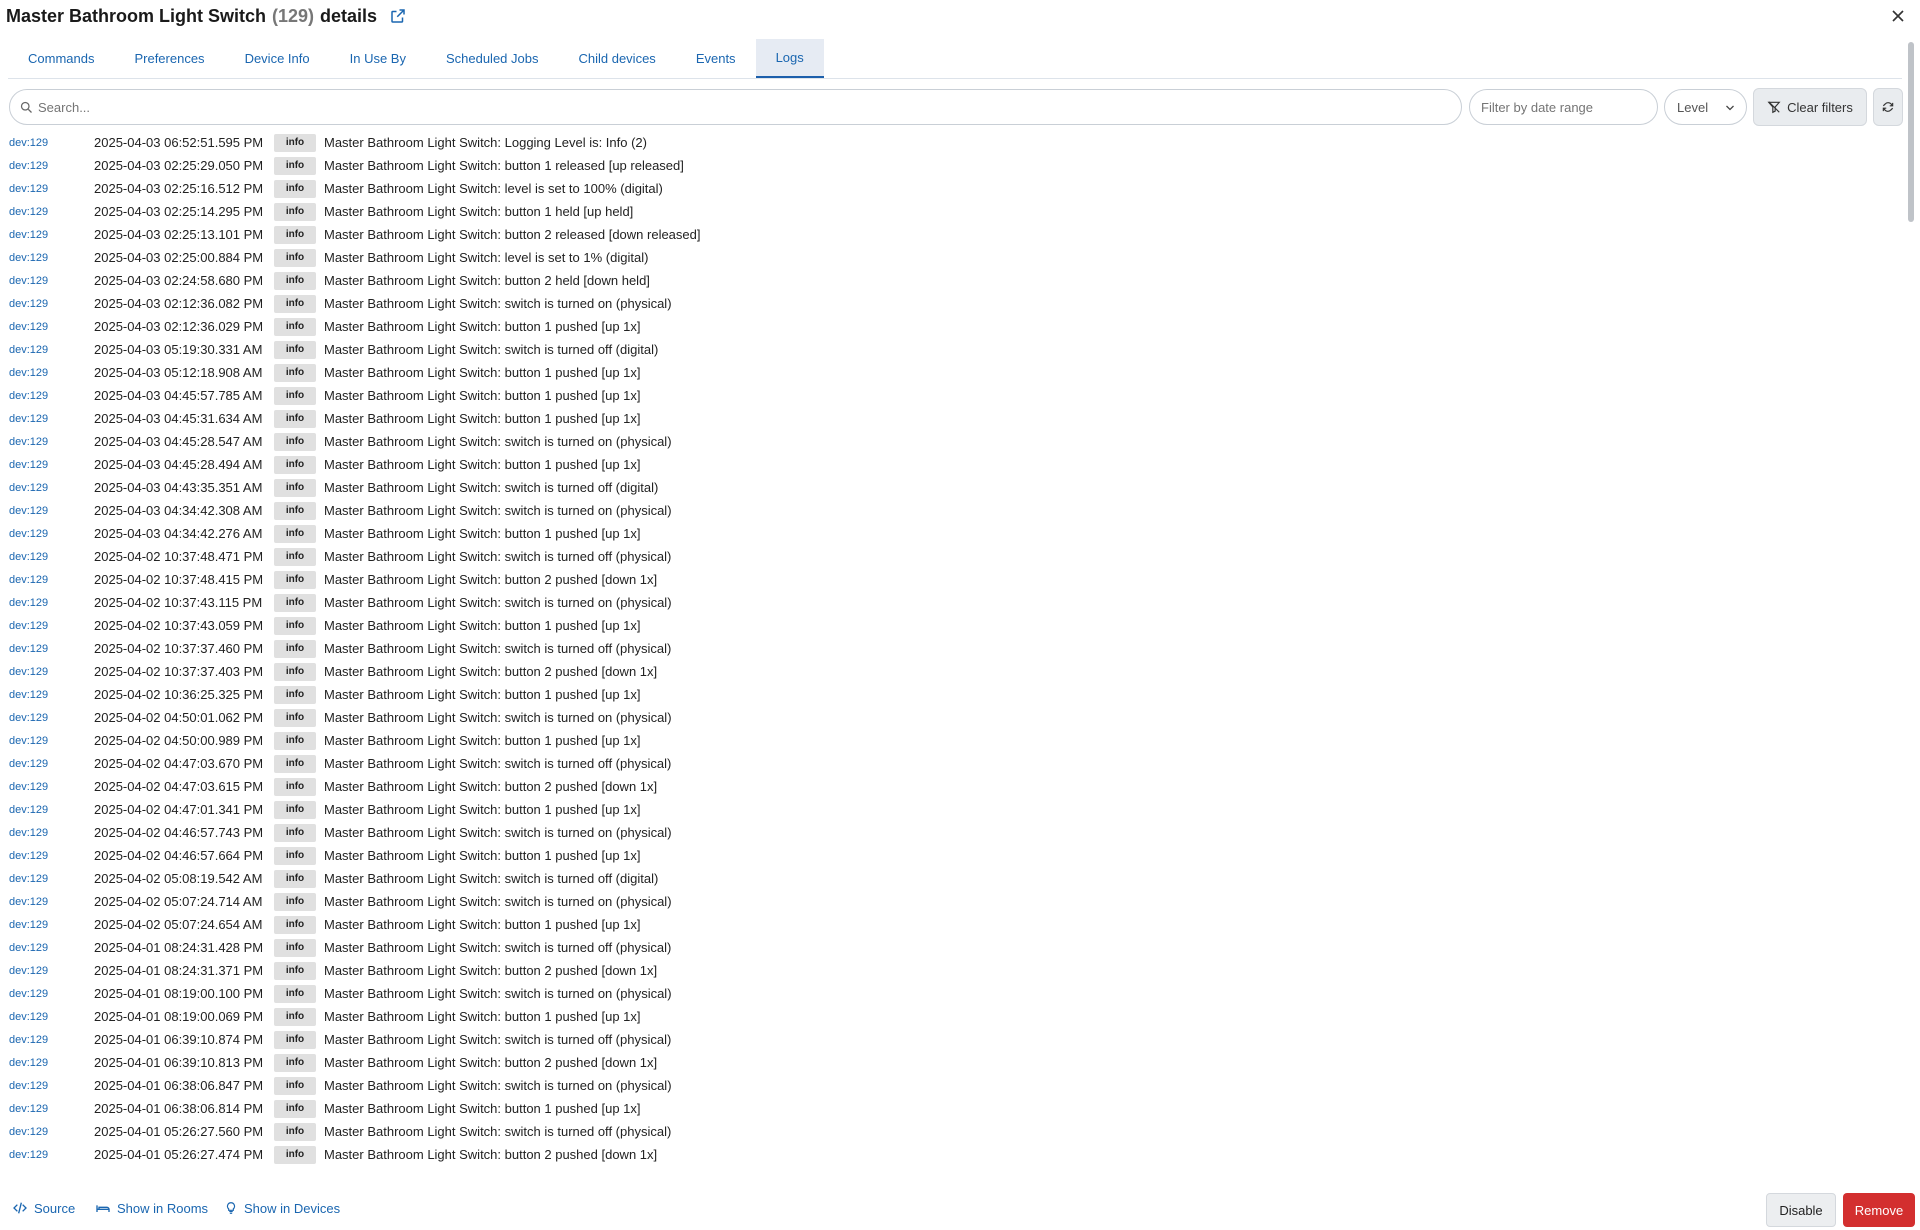  Describe the element at coordinates (398, 16) in the screenshot. I see `external-link-icon` at that location.